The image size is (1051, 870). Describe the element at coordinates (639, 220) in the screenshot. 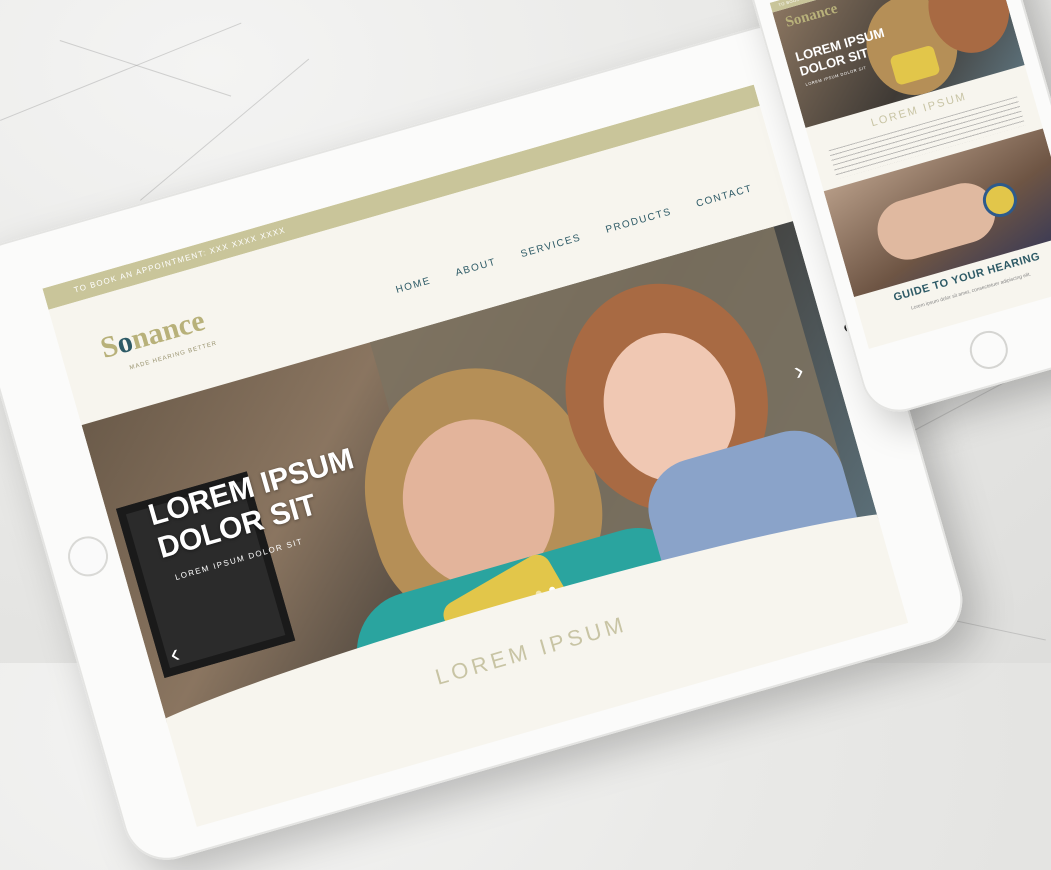

I see `nav-products: PRODUCTS` at that location.